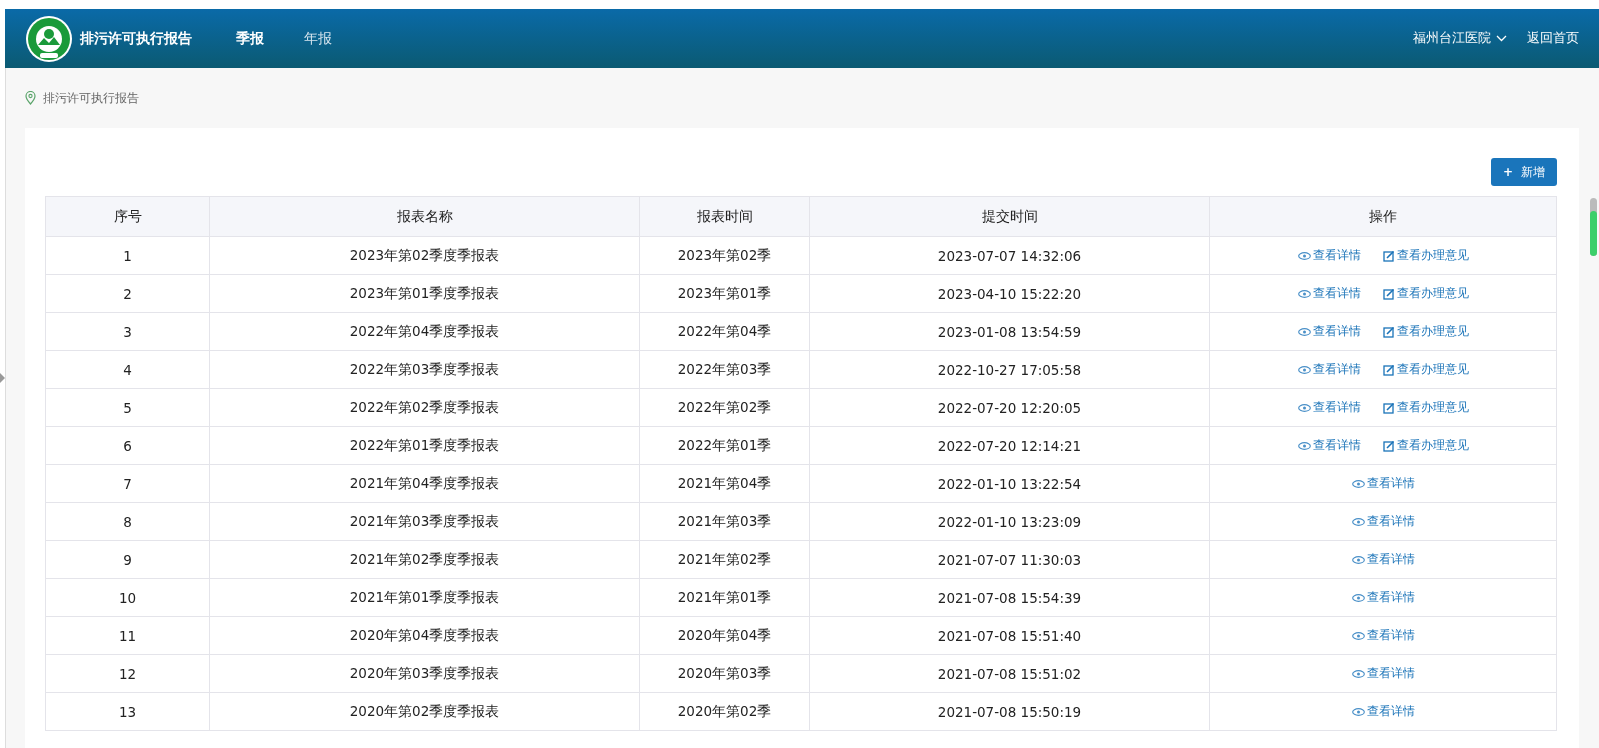 This screenshot has height=748, width=1599. Describe the element at coordinates (127, 331) in the screenshot. I see `table-cell: 3` at that location.